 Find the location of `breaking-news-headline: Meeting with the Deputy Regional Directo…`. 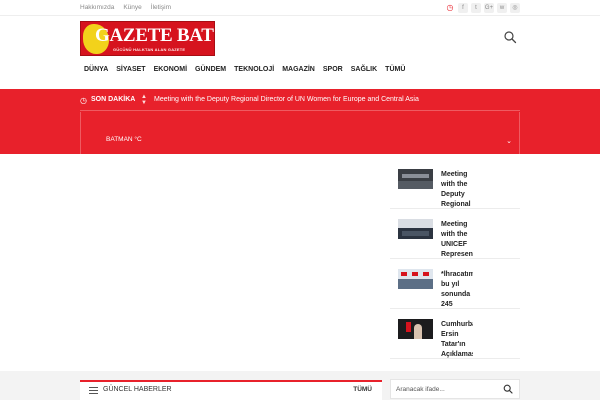

breaking-news-headline: Meeting with the Deputy Regional Directo… is located at coordinates (286, 99).